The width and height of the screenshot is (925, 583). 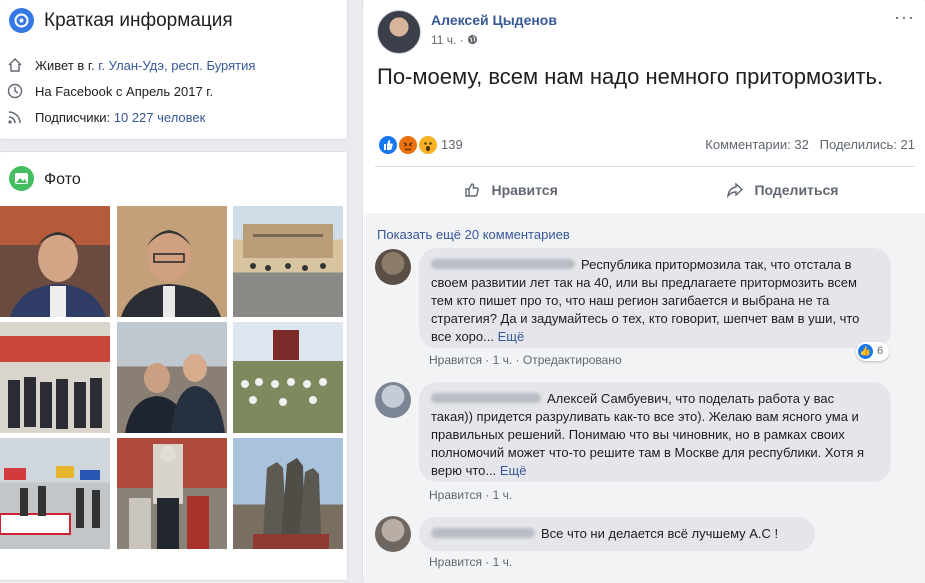 What do you see at coordinates (408, 145) in the screenshot?
I see `angry-reaction-icon` at bounding box center [408, 145].